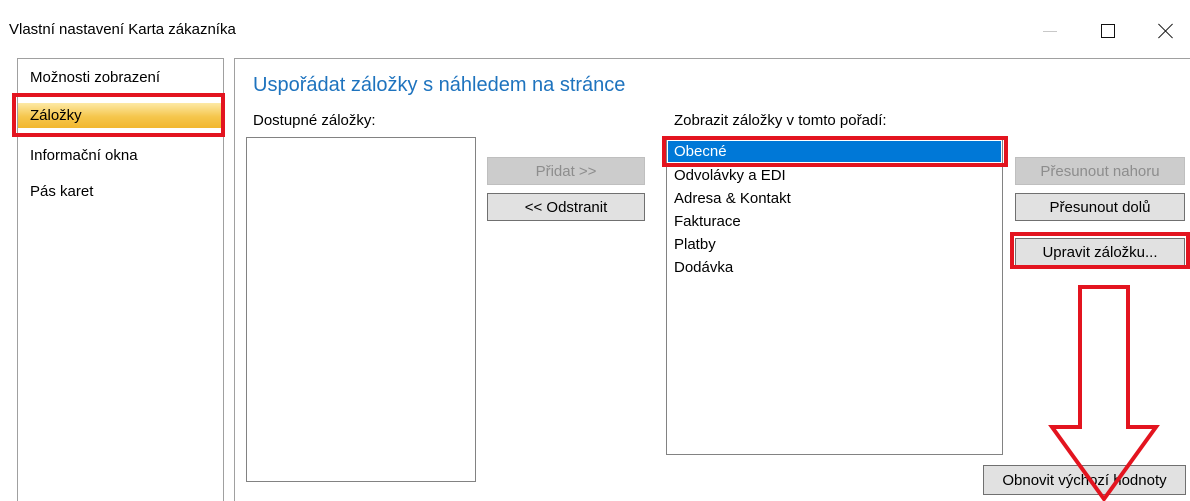  Describe the element at coordinates (120, 191) in the screenshot. I see `sidebar-item-ribbon: Pás karet` at that location.